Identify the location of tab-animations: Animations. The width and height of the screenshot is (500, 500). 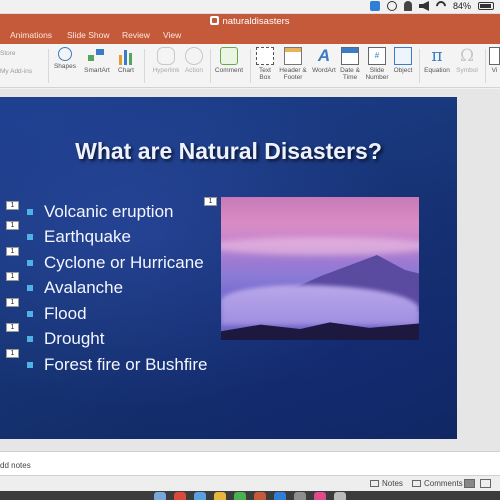
(31, 35).